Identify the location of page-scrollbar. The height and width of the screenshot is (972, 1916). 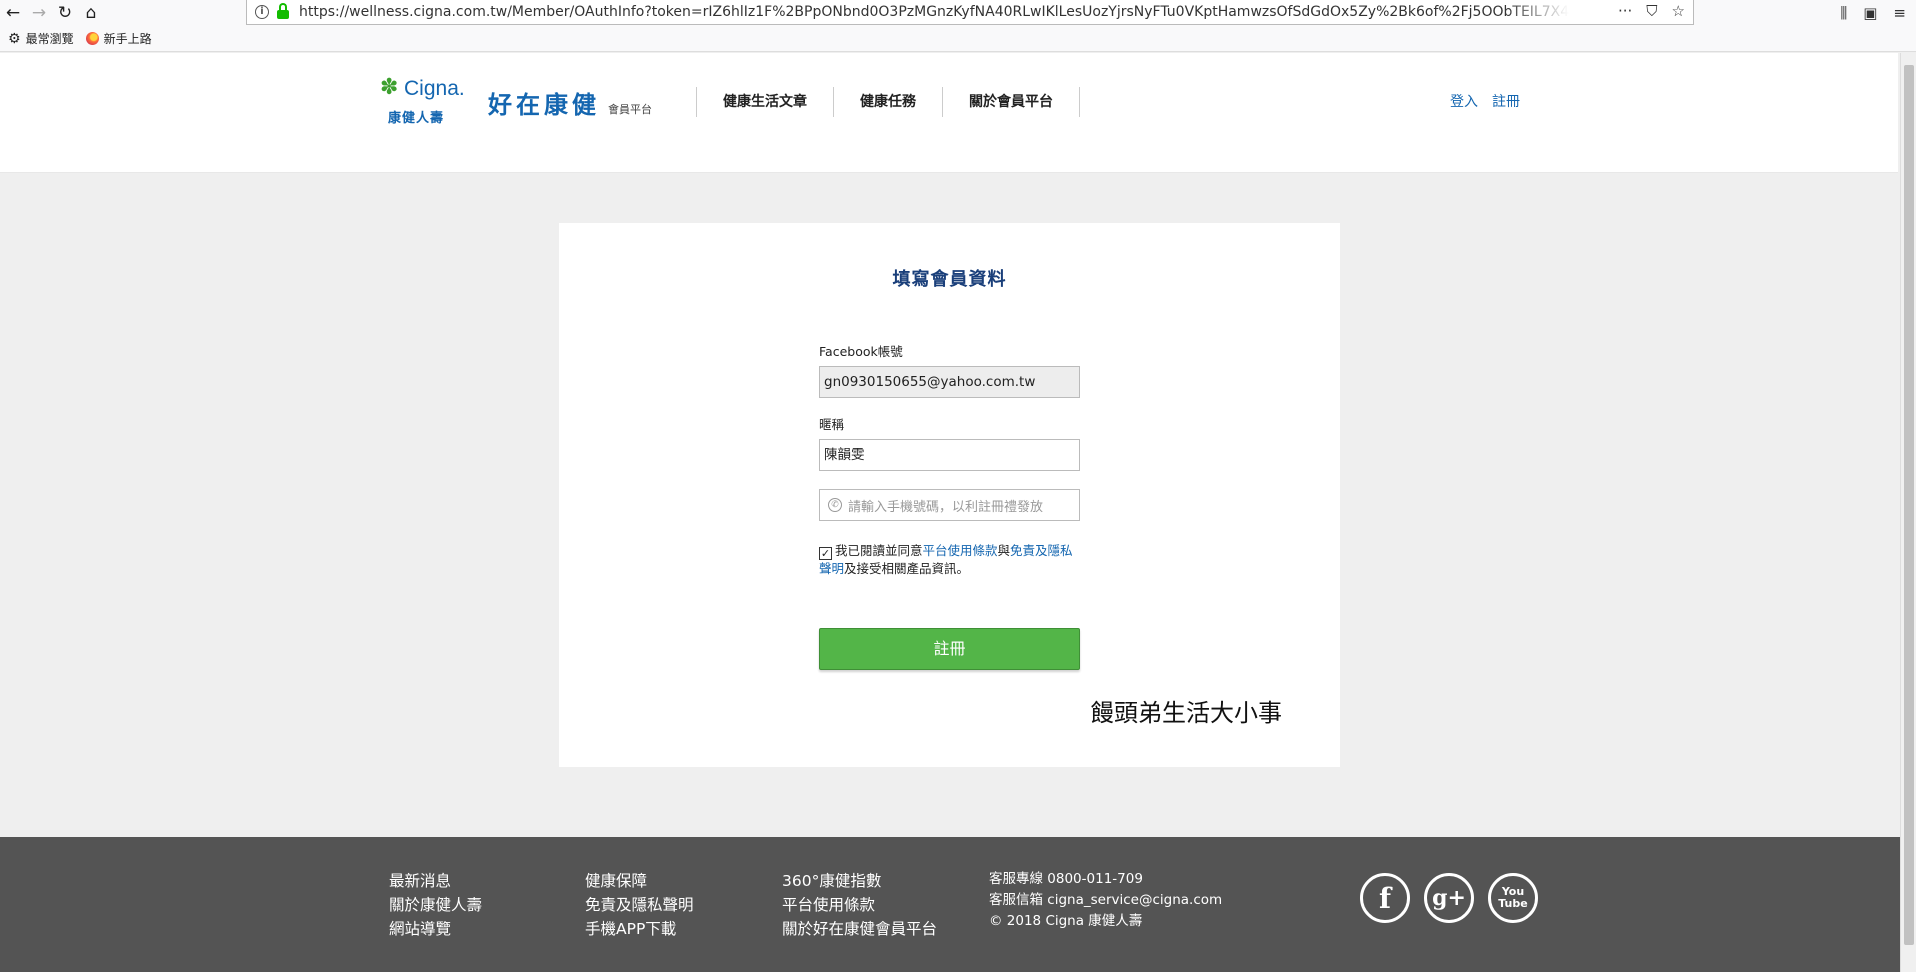
(1908, 512).